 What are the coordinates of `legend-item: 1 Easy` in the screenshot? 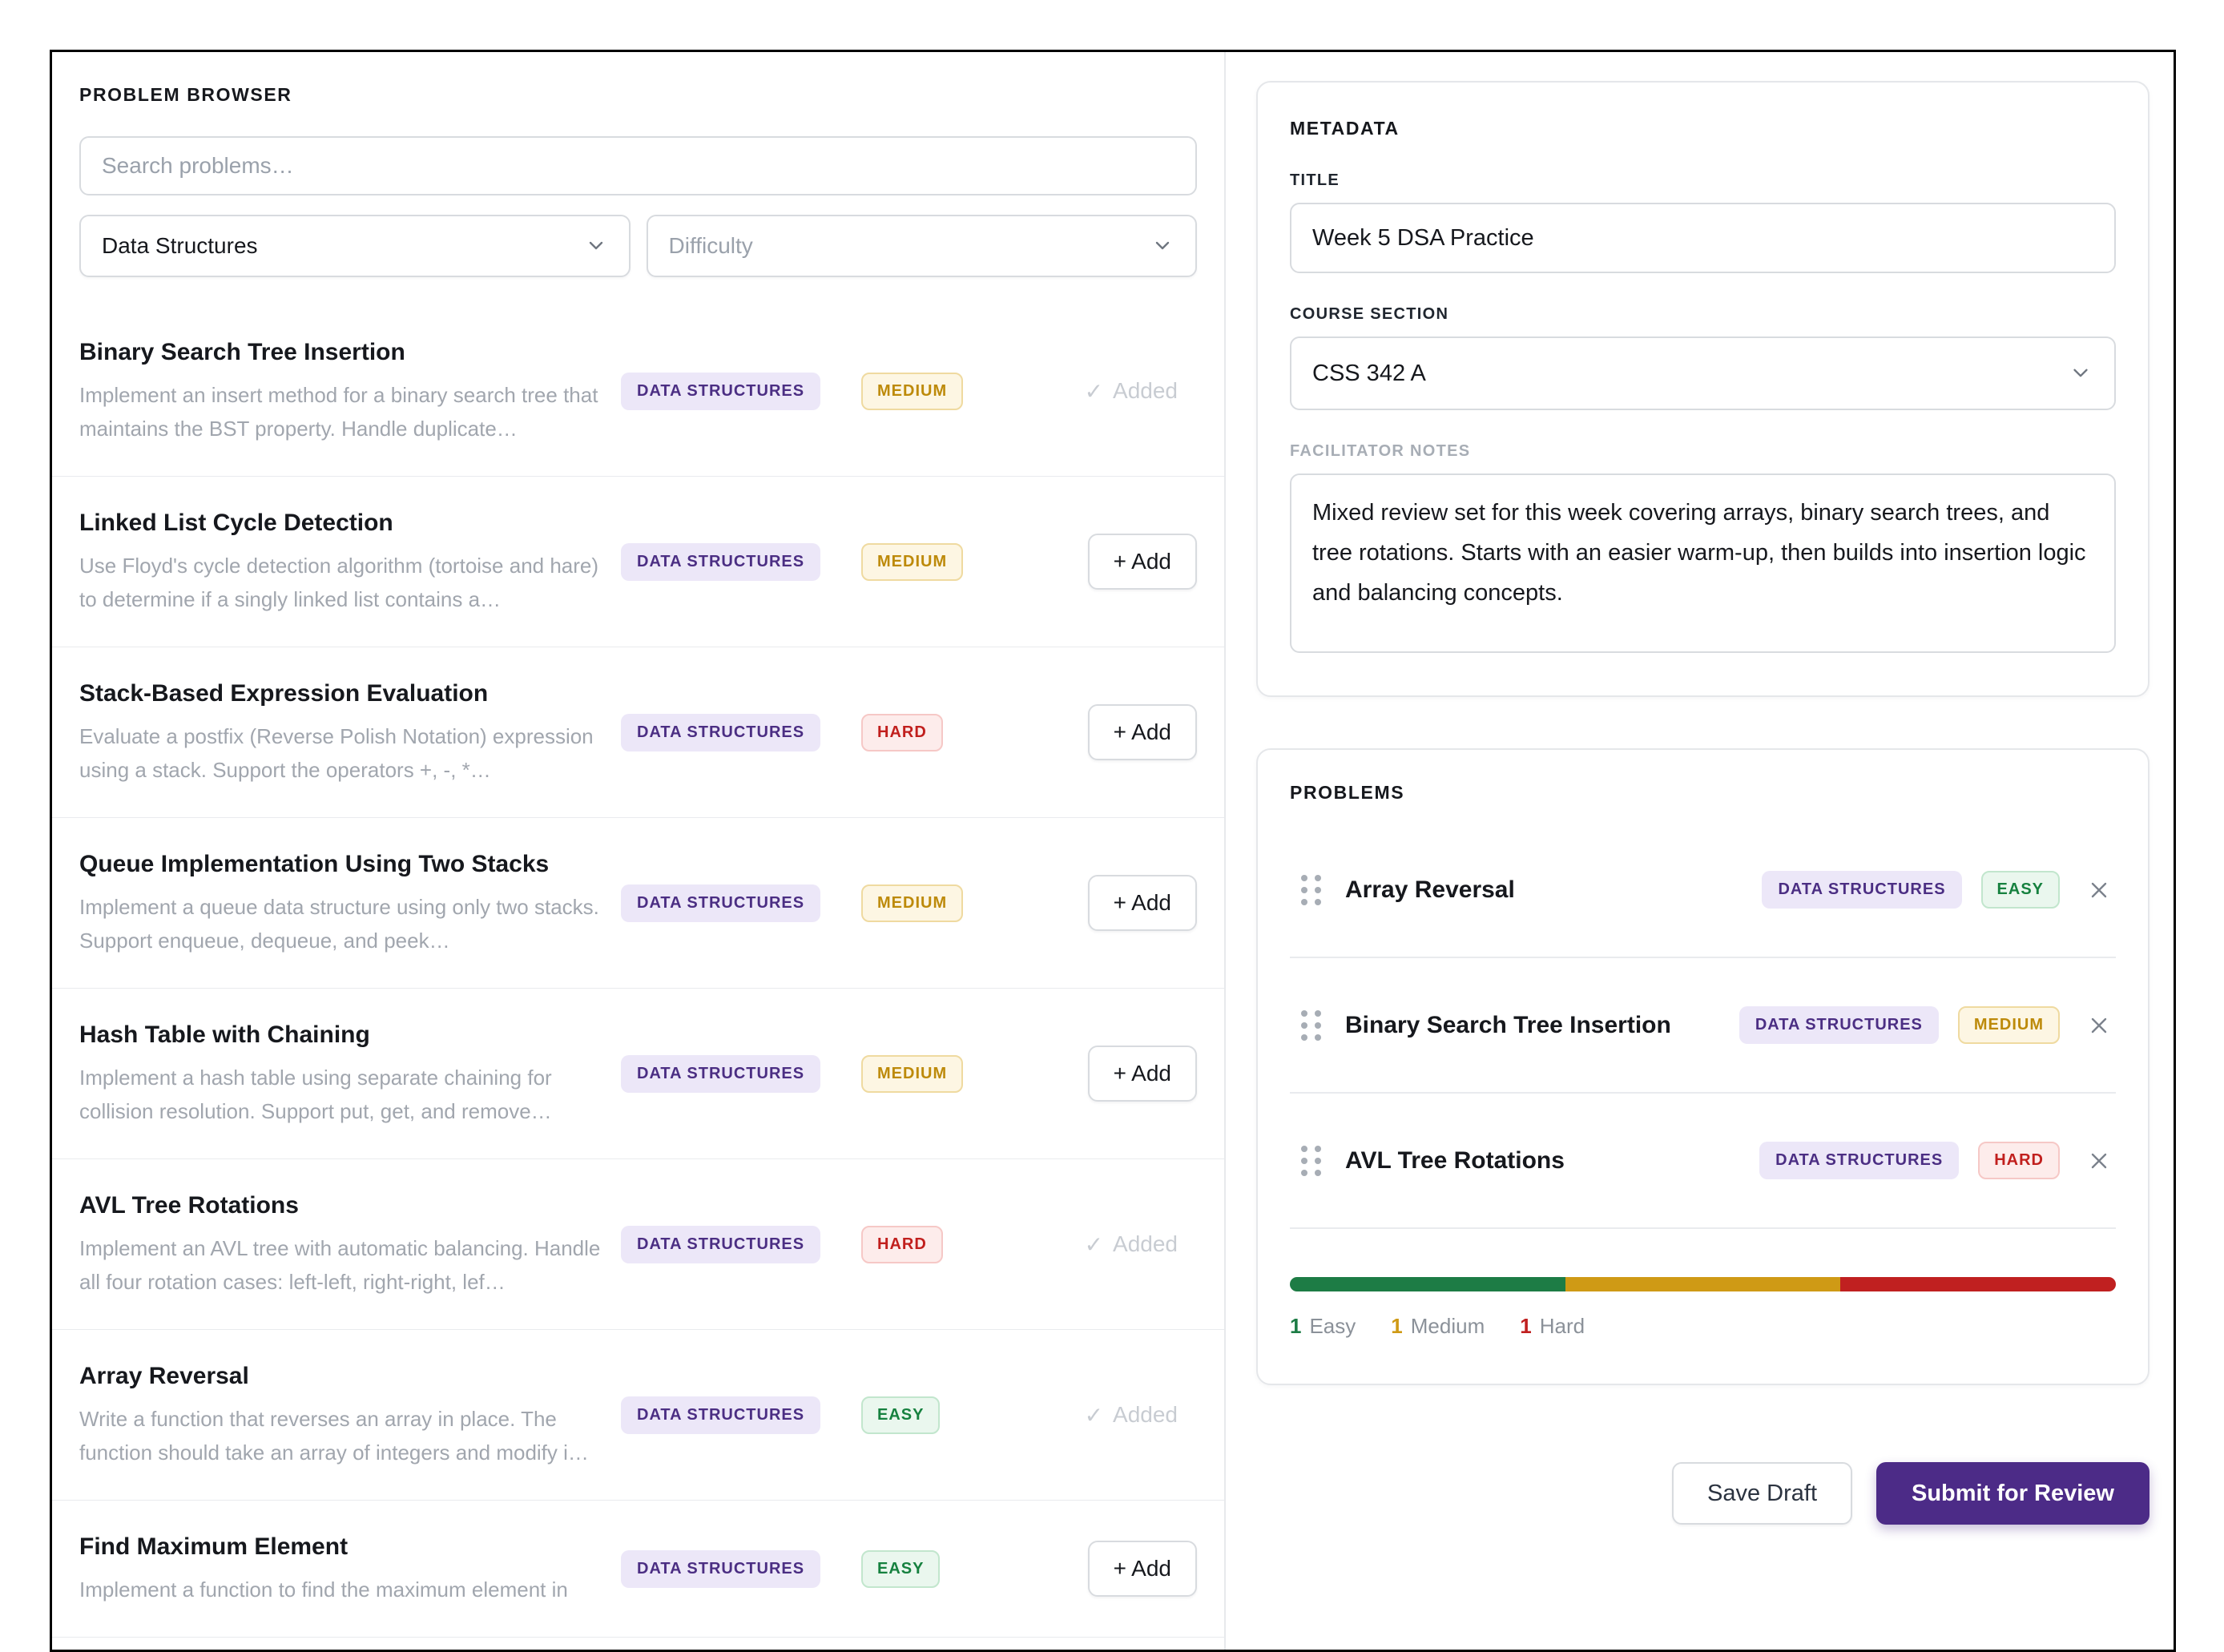 It's located at (1323, 1326).